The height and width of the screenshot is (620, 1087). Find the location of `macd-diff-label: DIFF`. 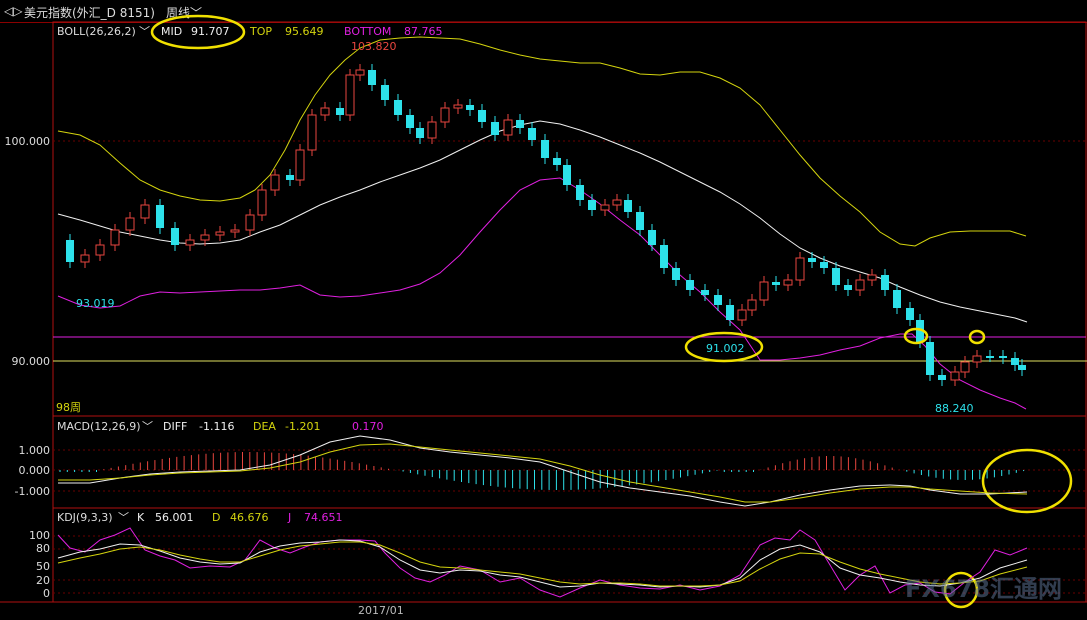

macd-diff-label: DIFF is located at coordinates (175, 426).